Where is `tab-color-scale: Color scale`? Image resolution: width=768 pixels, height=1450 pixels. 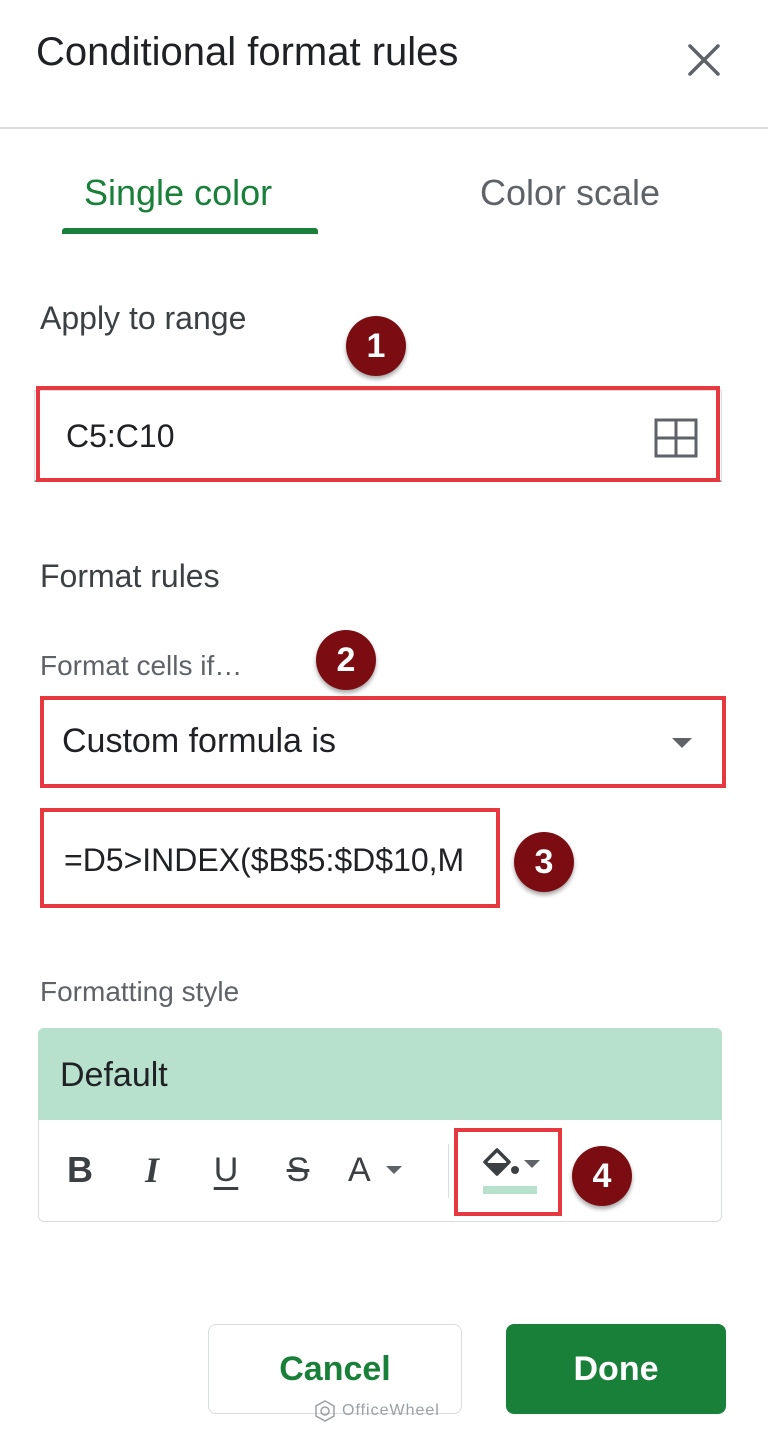
tab-color-scale: Color scale is located at coordinates (570, 193).